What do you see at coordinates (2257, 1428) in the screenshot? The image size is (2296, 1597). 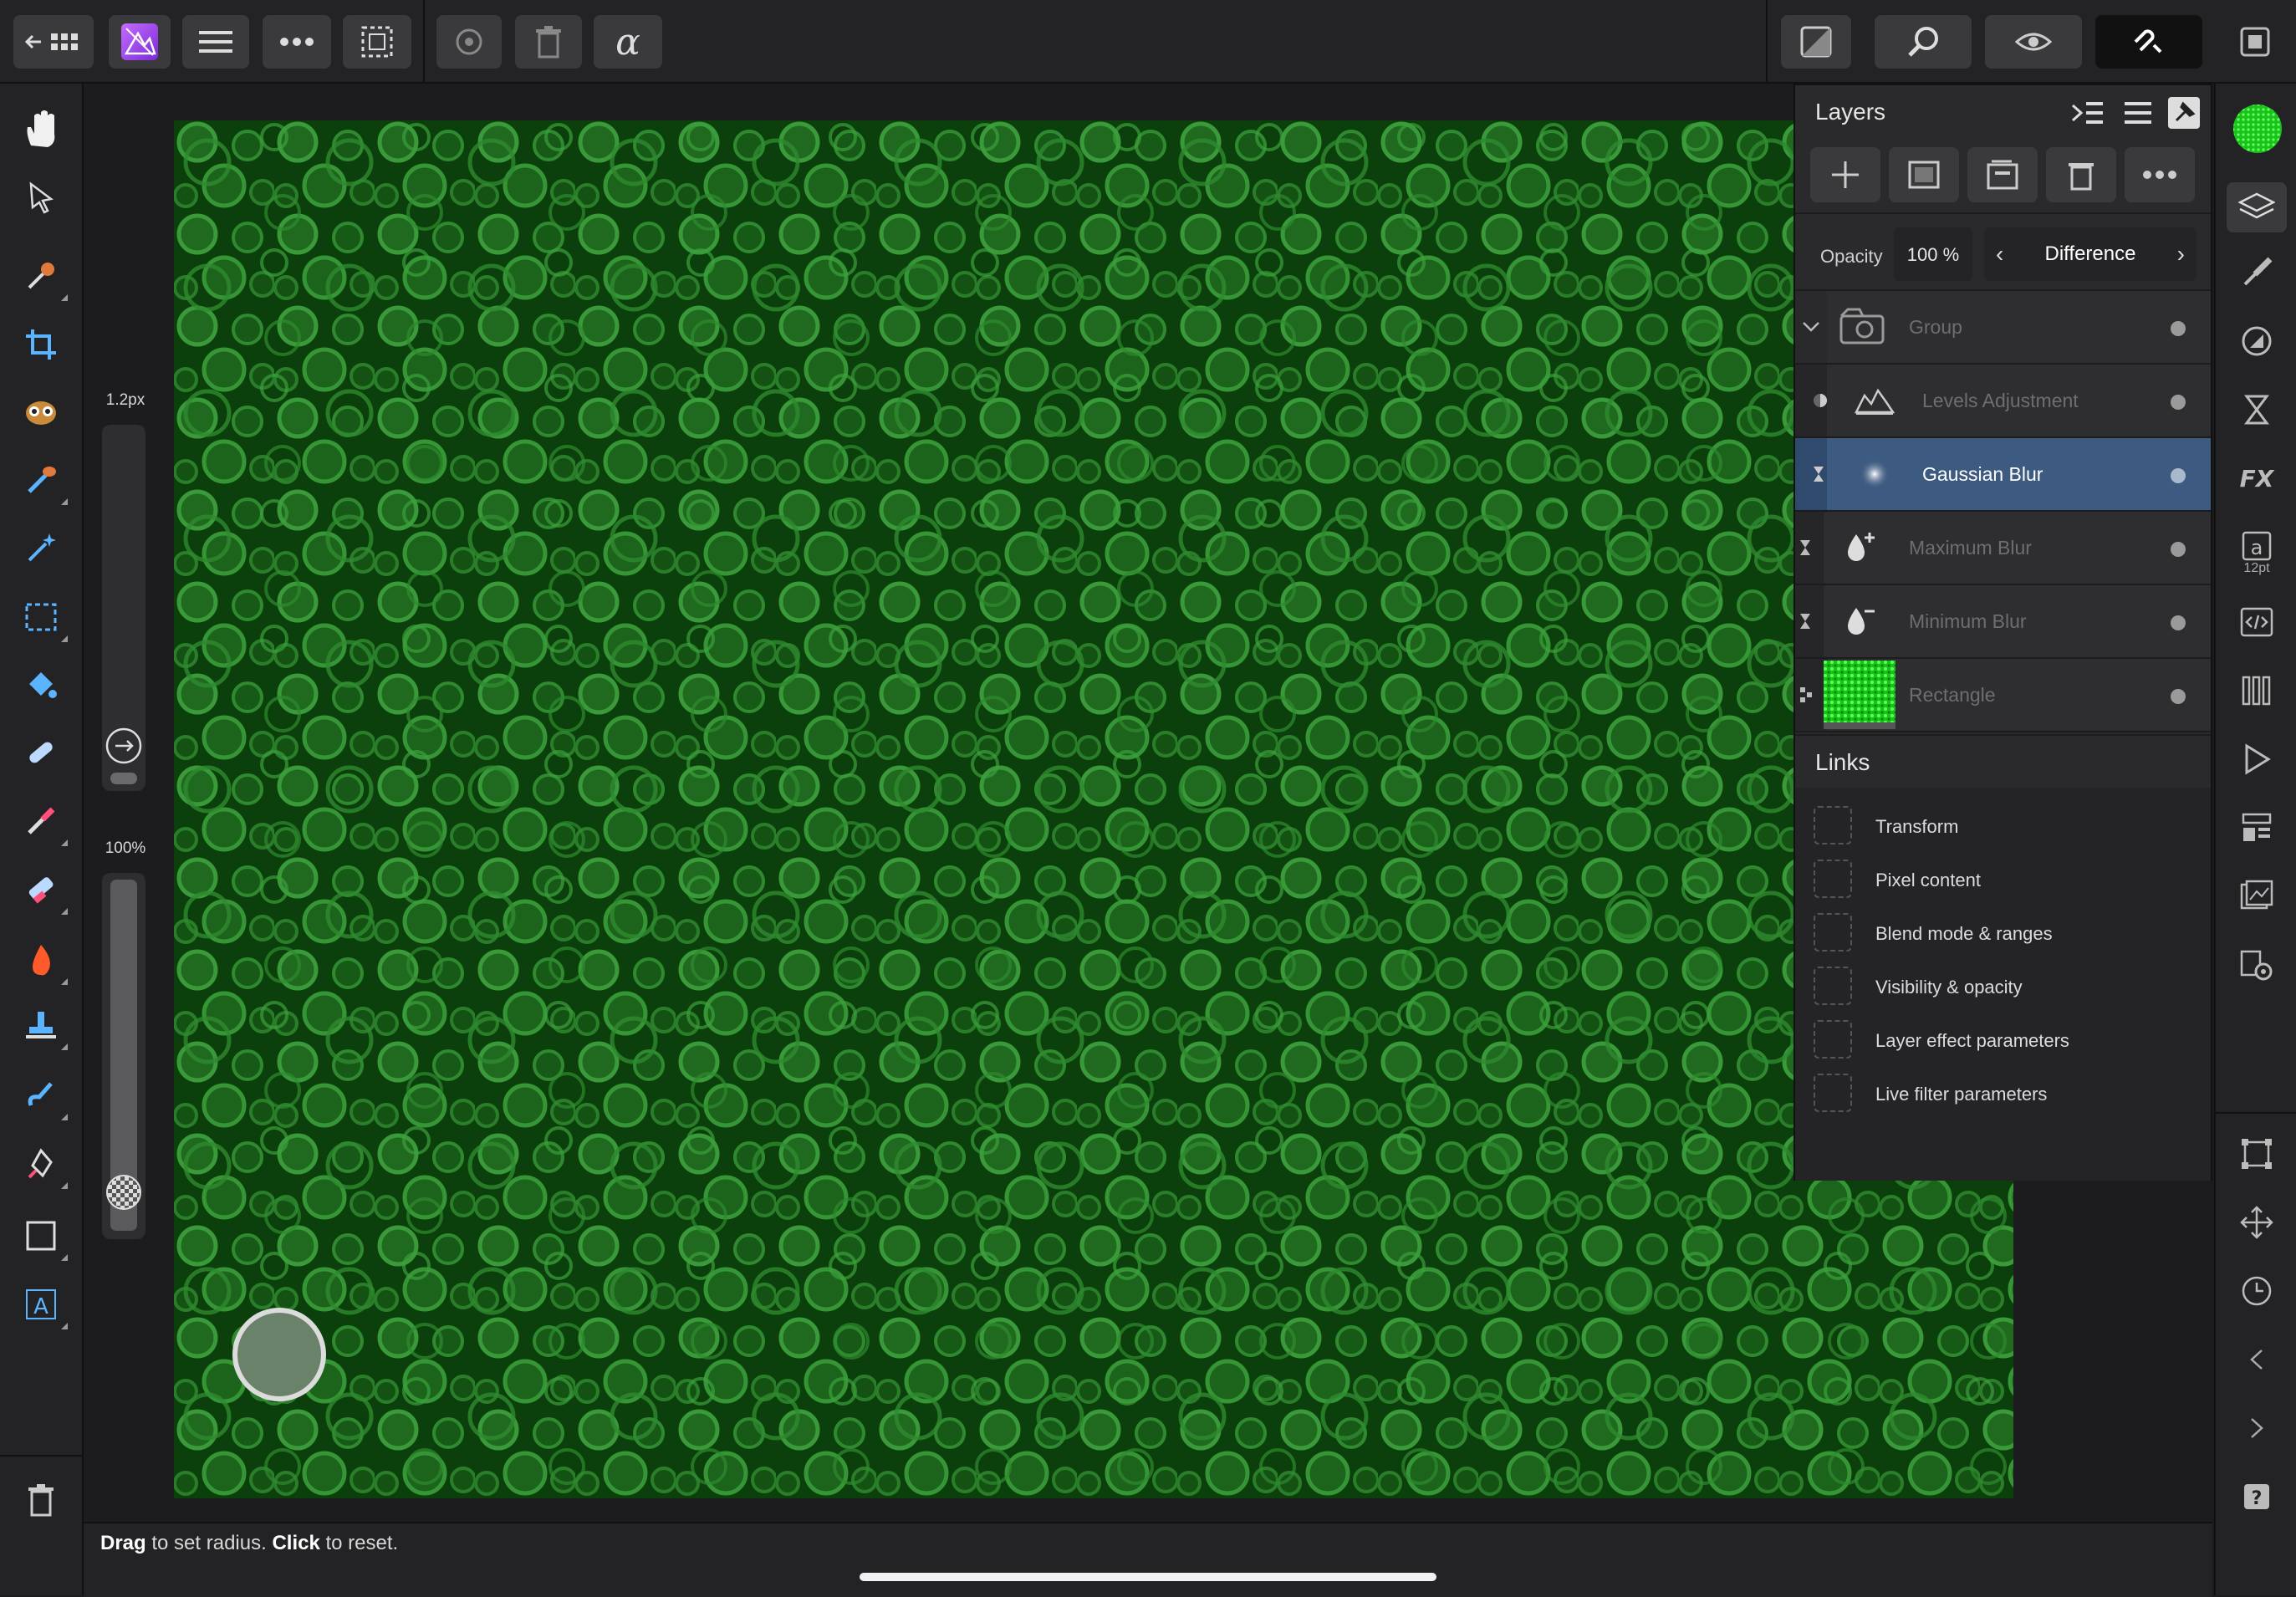 I see `chevron-right-icon` at bounding box center [2257, 1428].